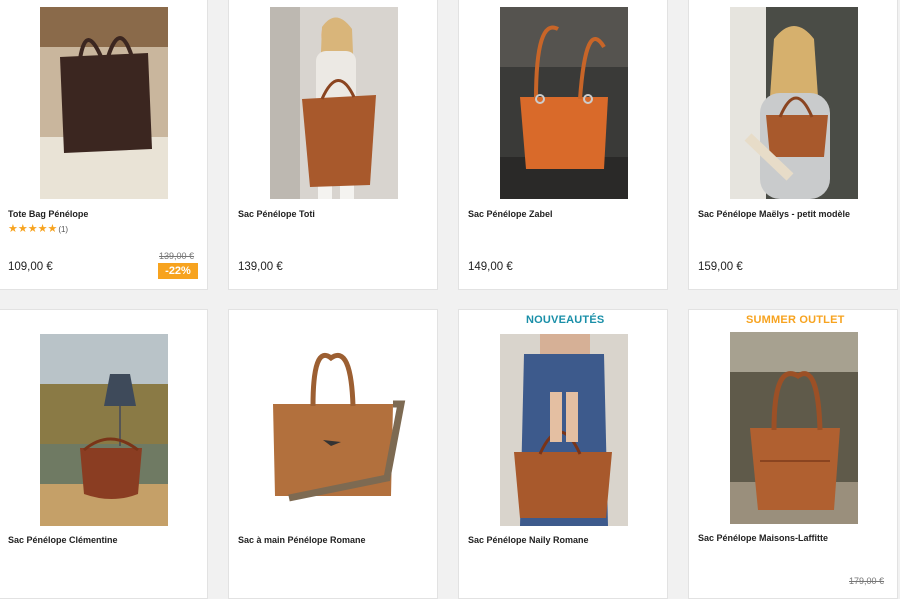 This screenshot has height=599, width=900. What do you see at coordinates (867, 581) in the screenshot?
I see `old-price: 179,00 €` at bounding box center [867, 581].